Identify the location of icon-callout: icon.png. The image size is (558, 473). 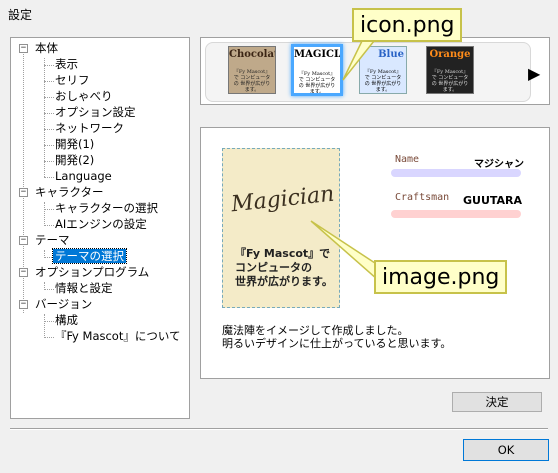
(407, 25).